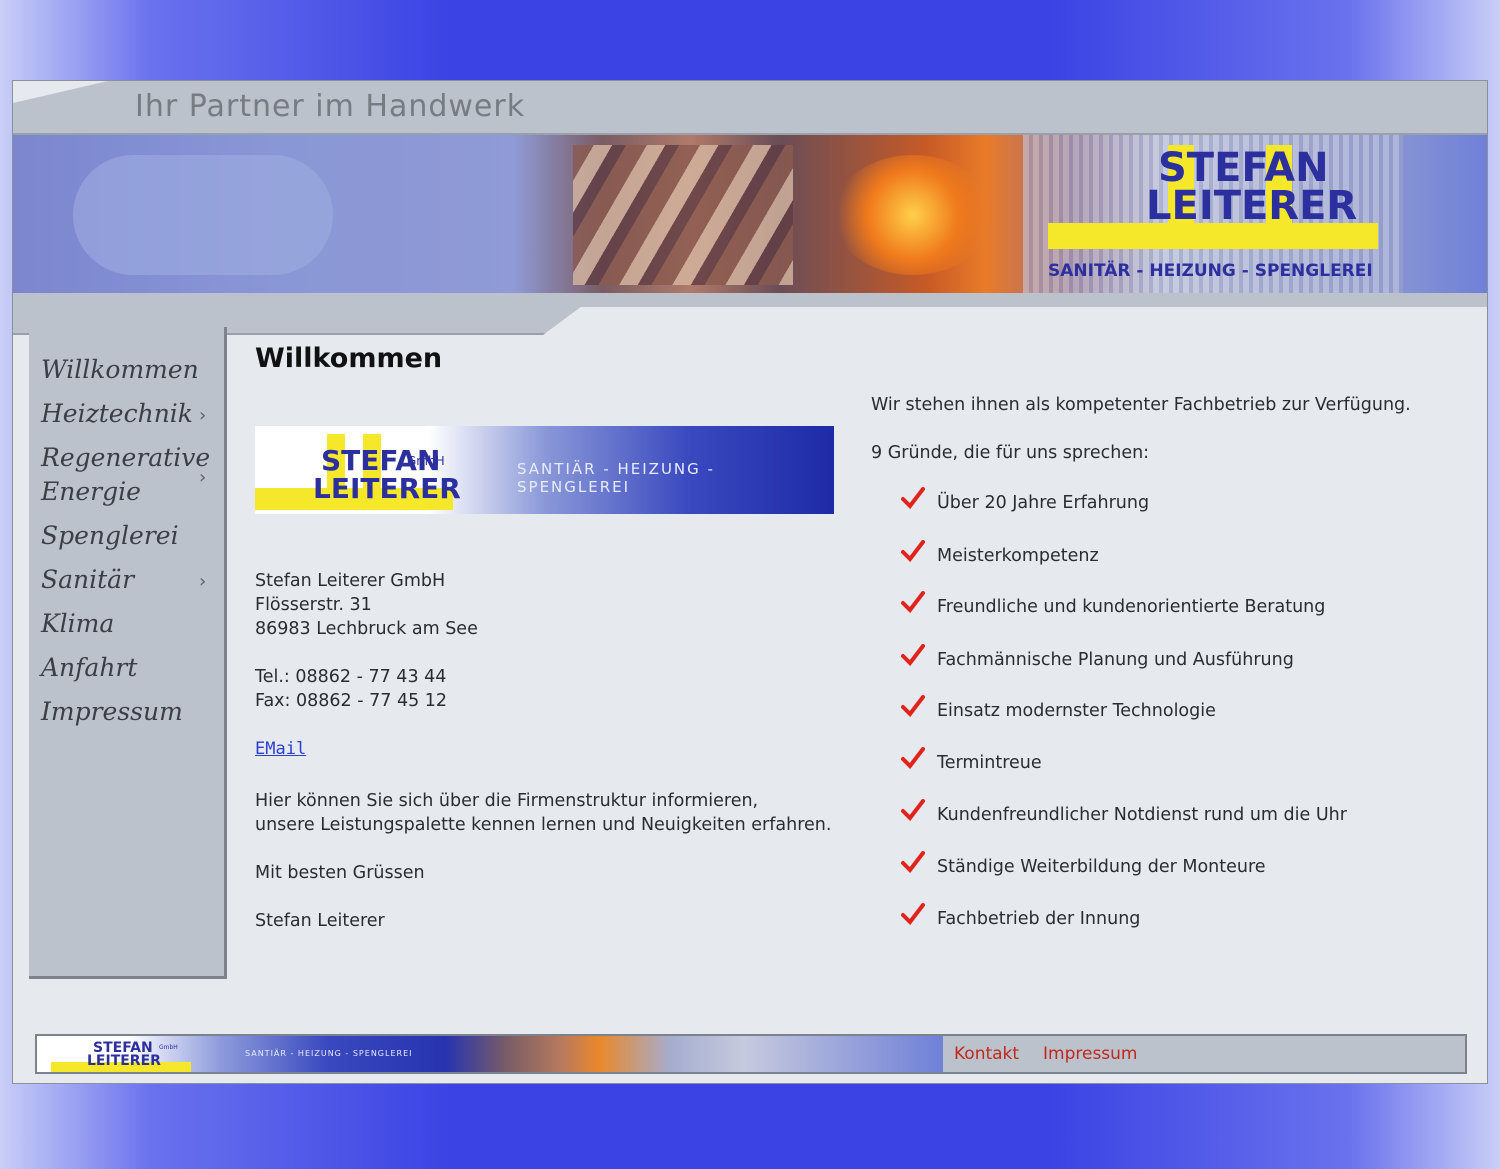  Describe the element at coordinates (330, 106) in the screenshot. I see `site-tagline: Ihr Partner im Handwerk` at that location.